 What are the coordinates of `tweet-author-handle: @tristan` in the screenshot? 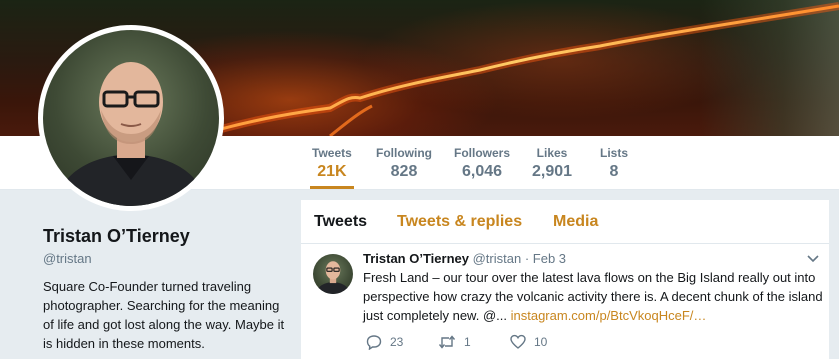 It's located at (497, 258).